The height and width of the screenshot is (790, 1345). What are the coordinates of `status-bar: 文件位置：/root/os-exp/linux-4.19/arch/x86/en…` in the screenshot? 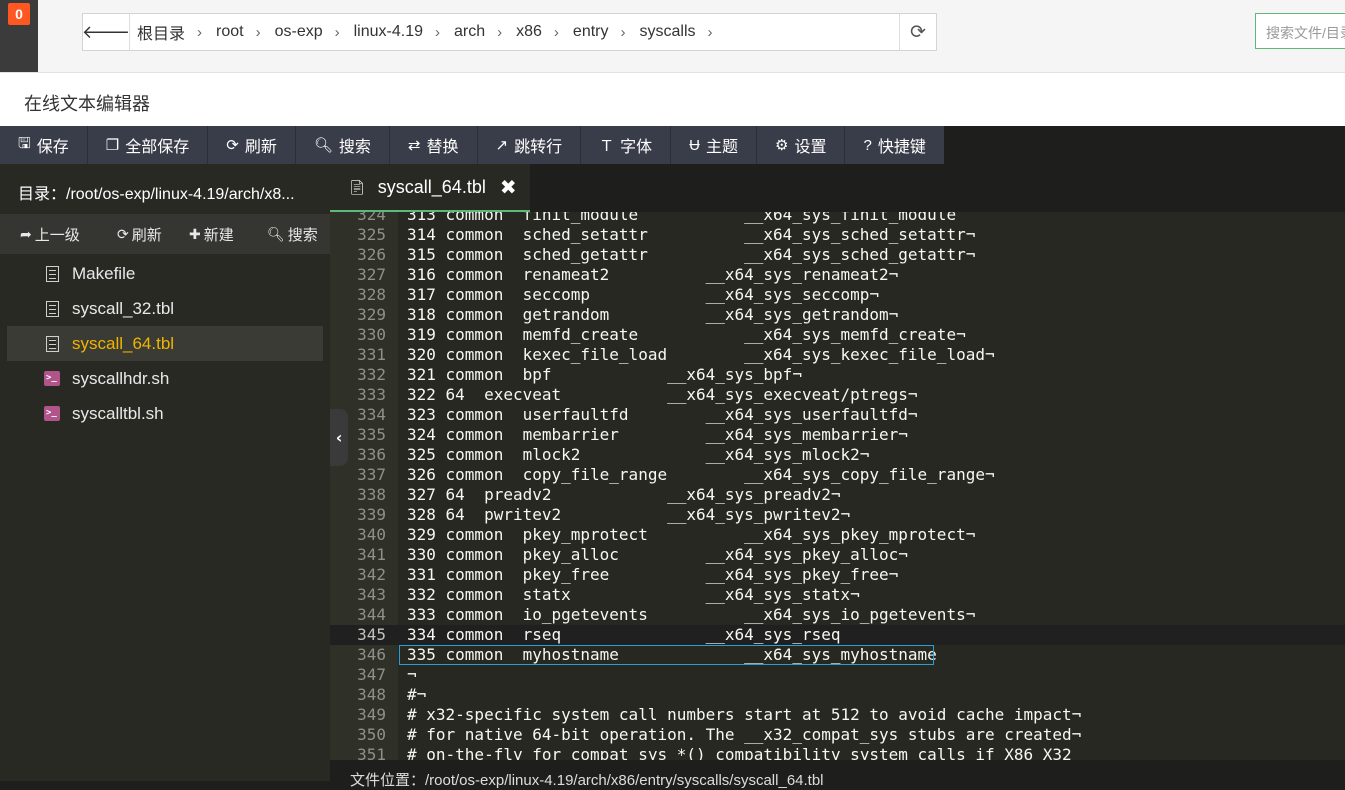 It's located at (837, 774).